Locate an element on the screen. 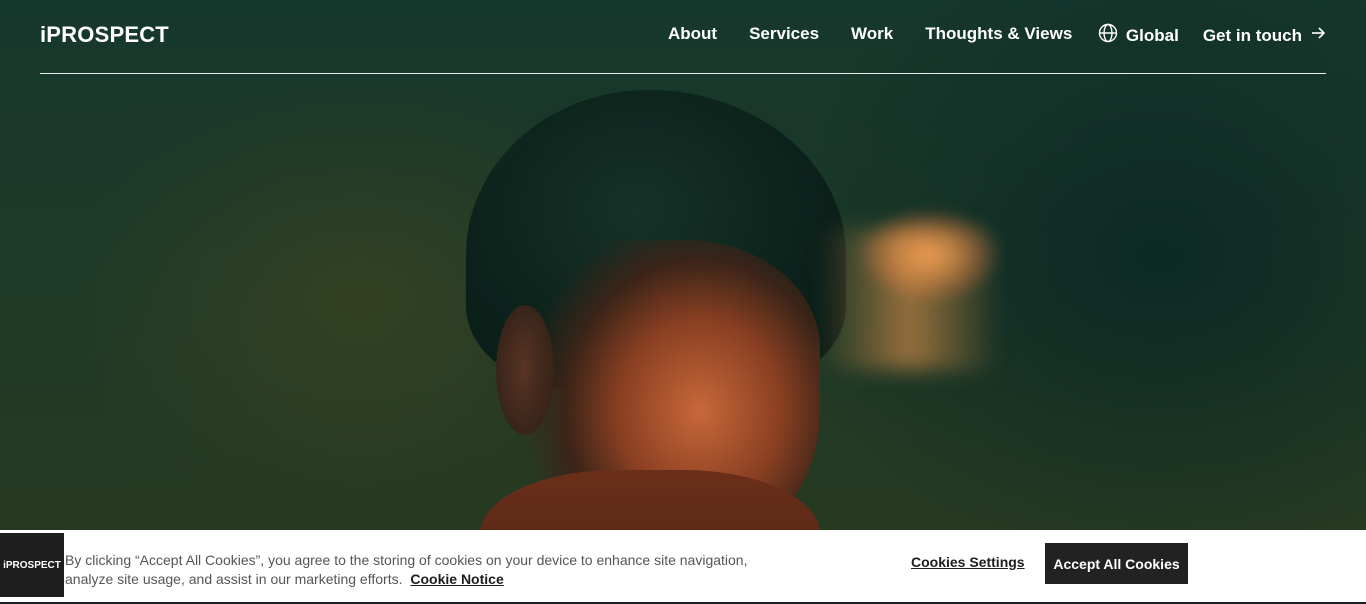  cookie-banner-logo: iPROSPECT is located at coordinates (32, 565).